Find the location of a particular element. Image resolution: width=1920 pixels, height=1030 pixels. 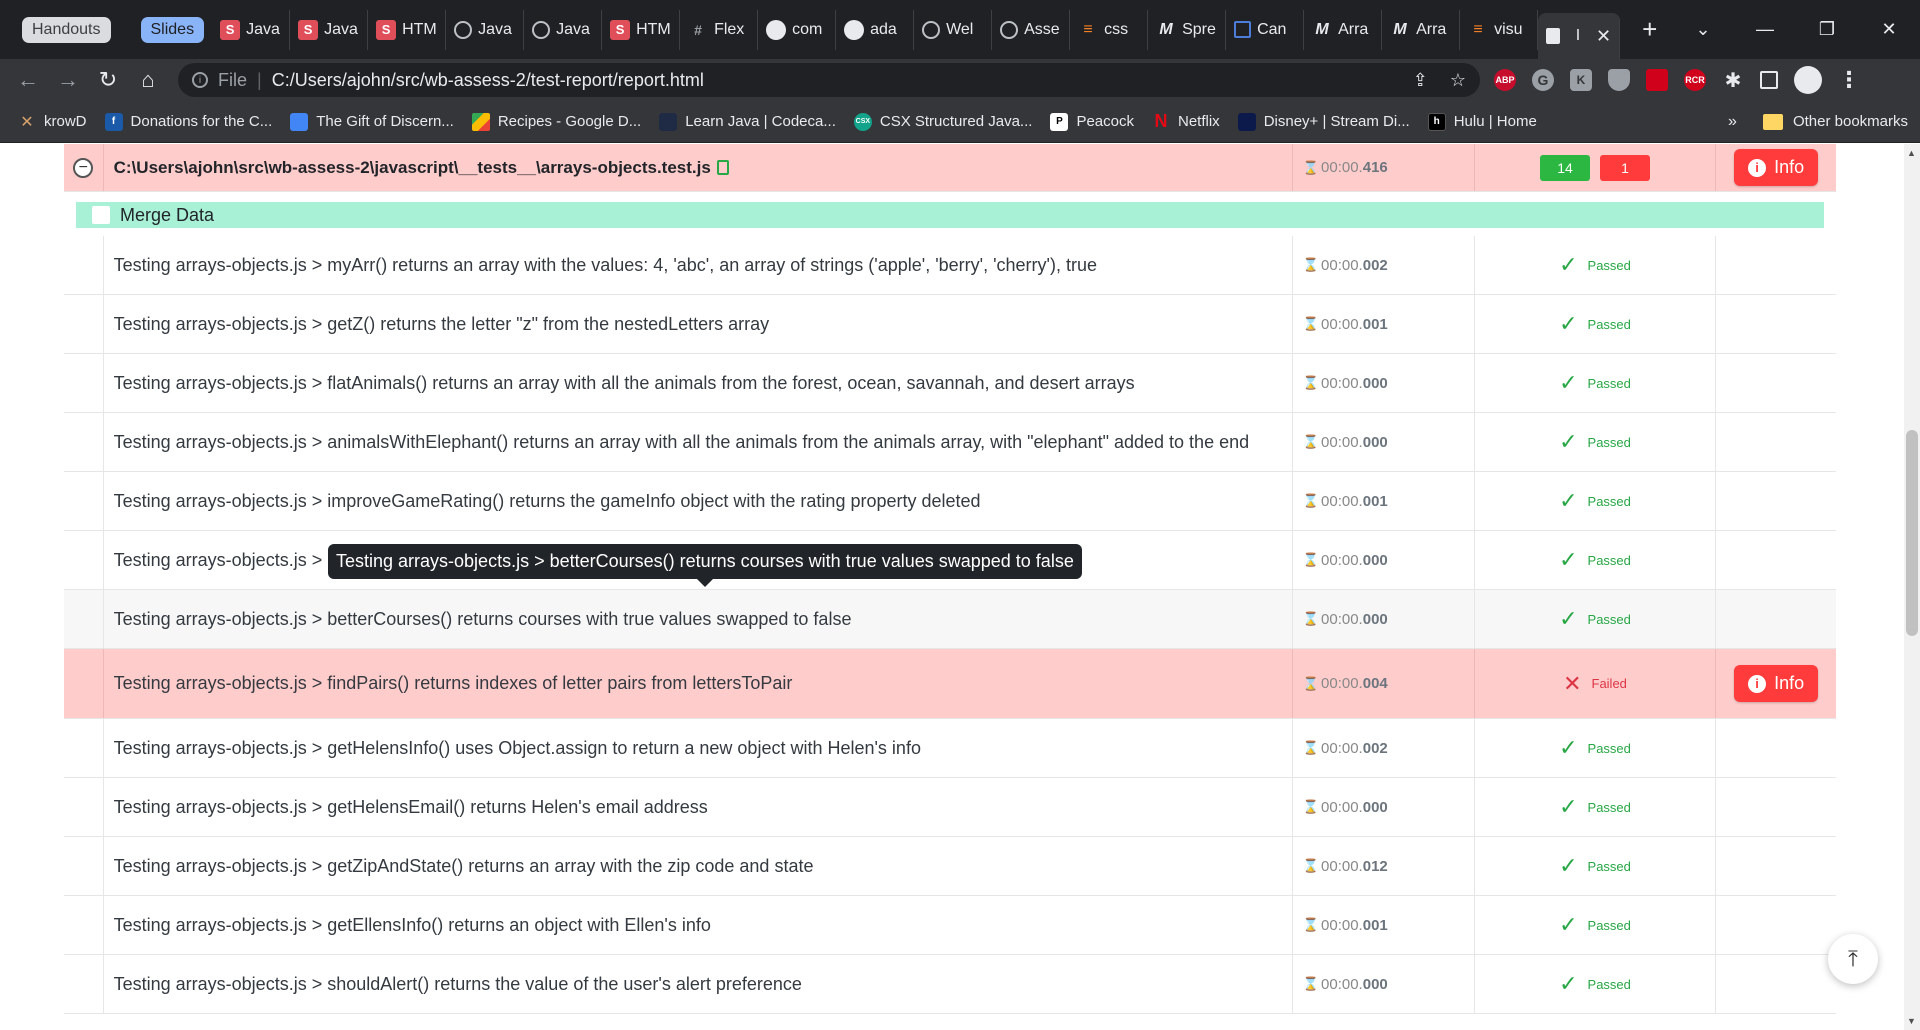

new-tab-button: + is located at coordinates (1649, 29).